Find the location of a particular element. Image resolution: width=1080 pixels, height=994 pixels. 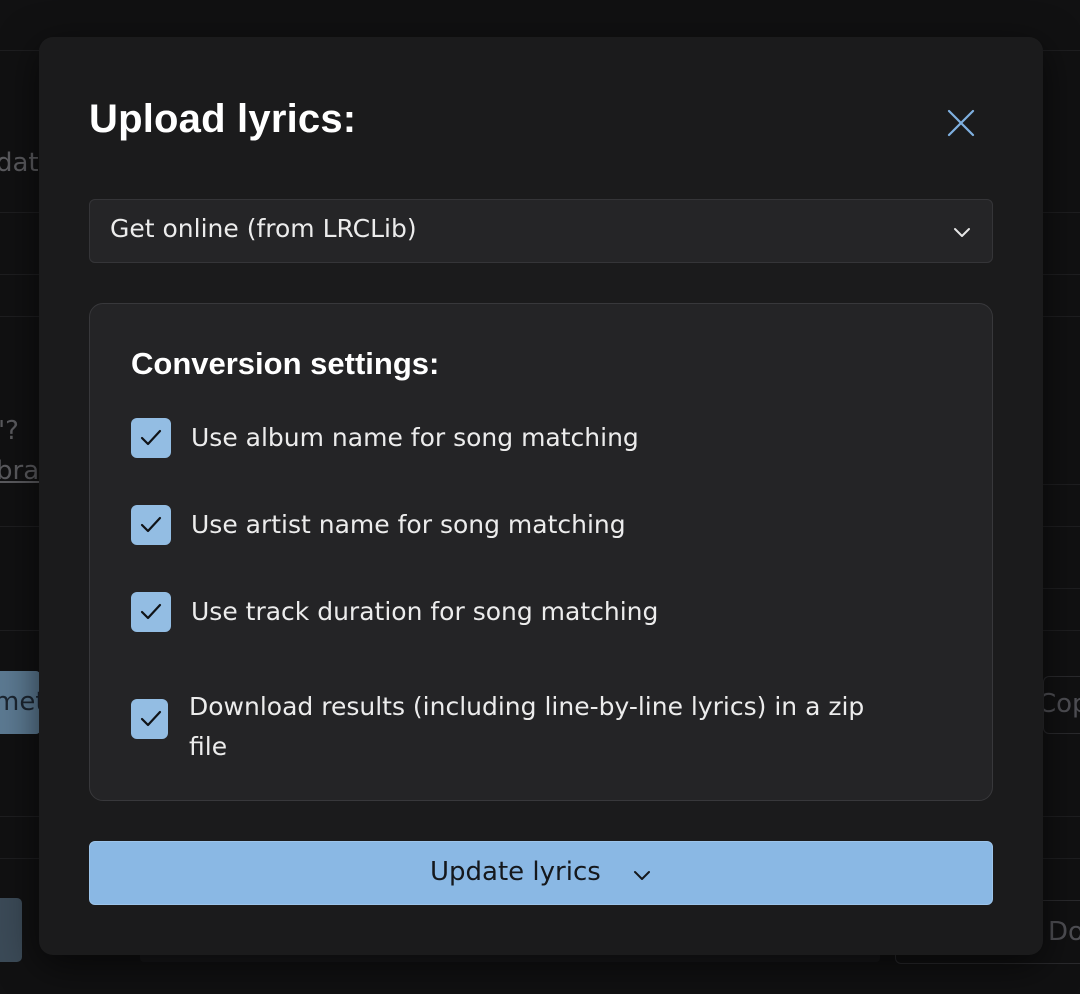

close-button is located at coordinates (961, 123).